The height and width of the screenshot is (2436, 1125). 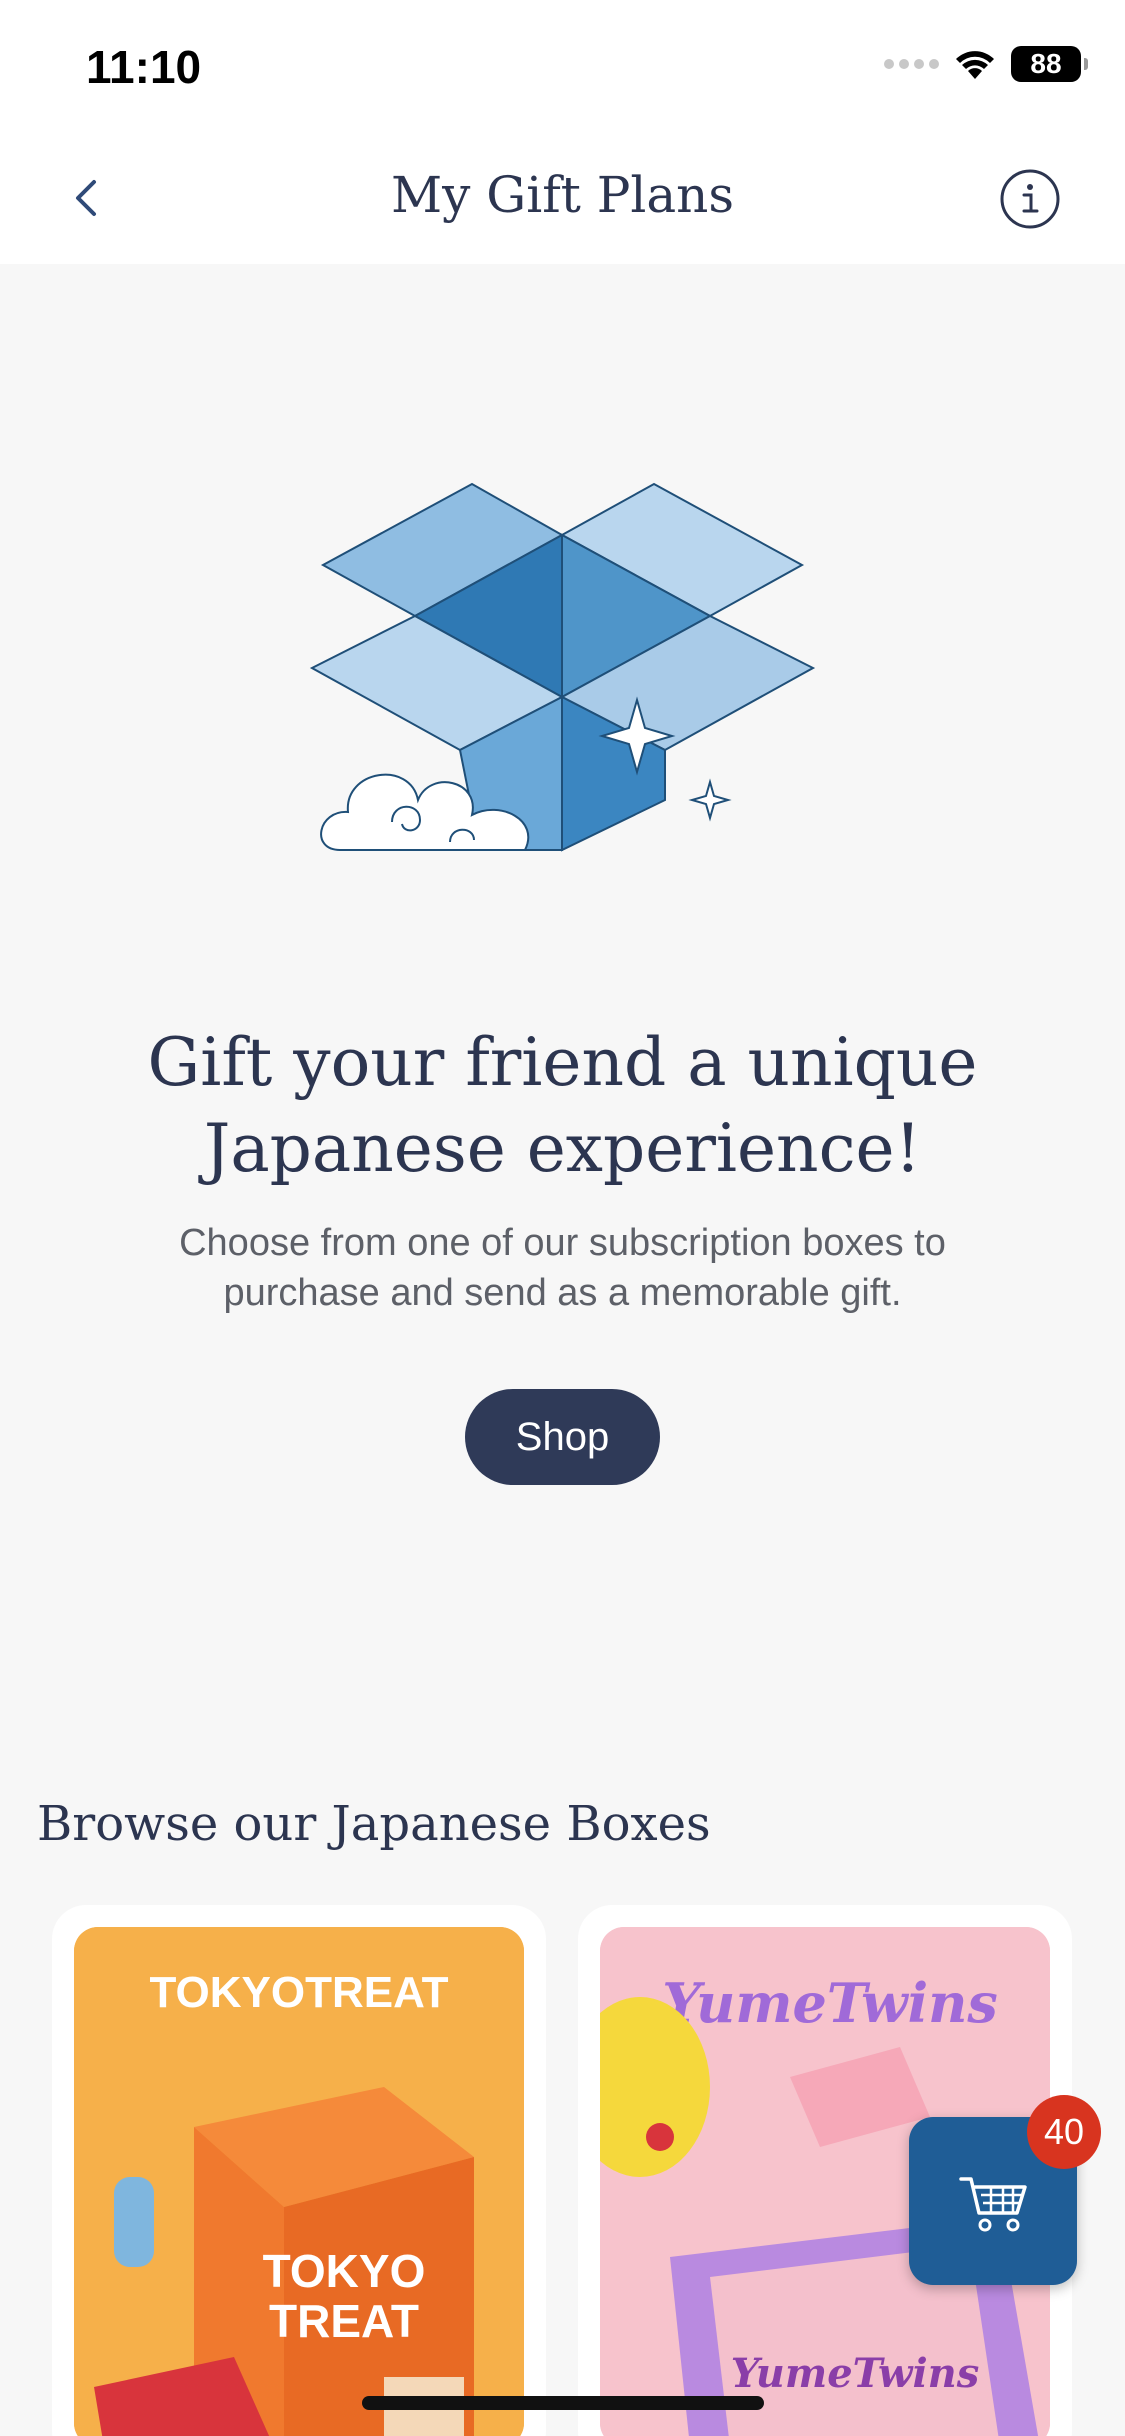 What do you see at coordinates (374, 1824) in the screenshot?
I see `browse-heading: Browse our Japanese Boxes` at bounding box center [374, 1824].